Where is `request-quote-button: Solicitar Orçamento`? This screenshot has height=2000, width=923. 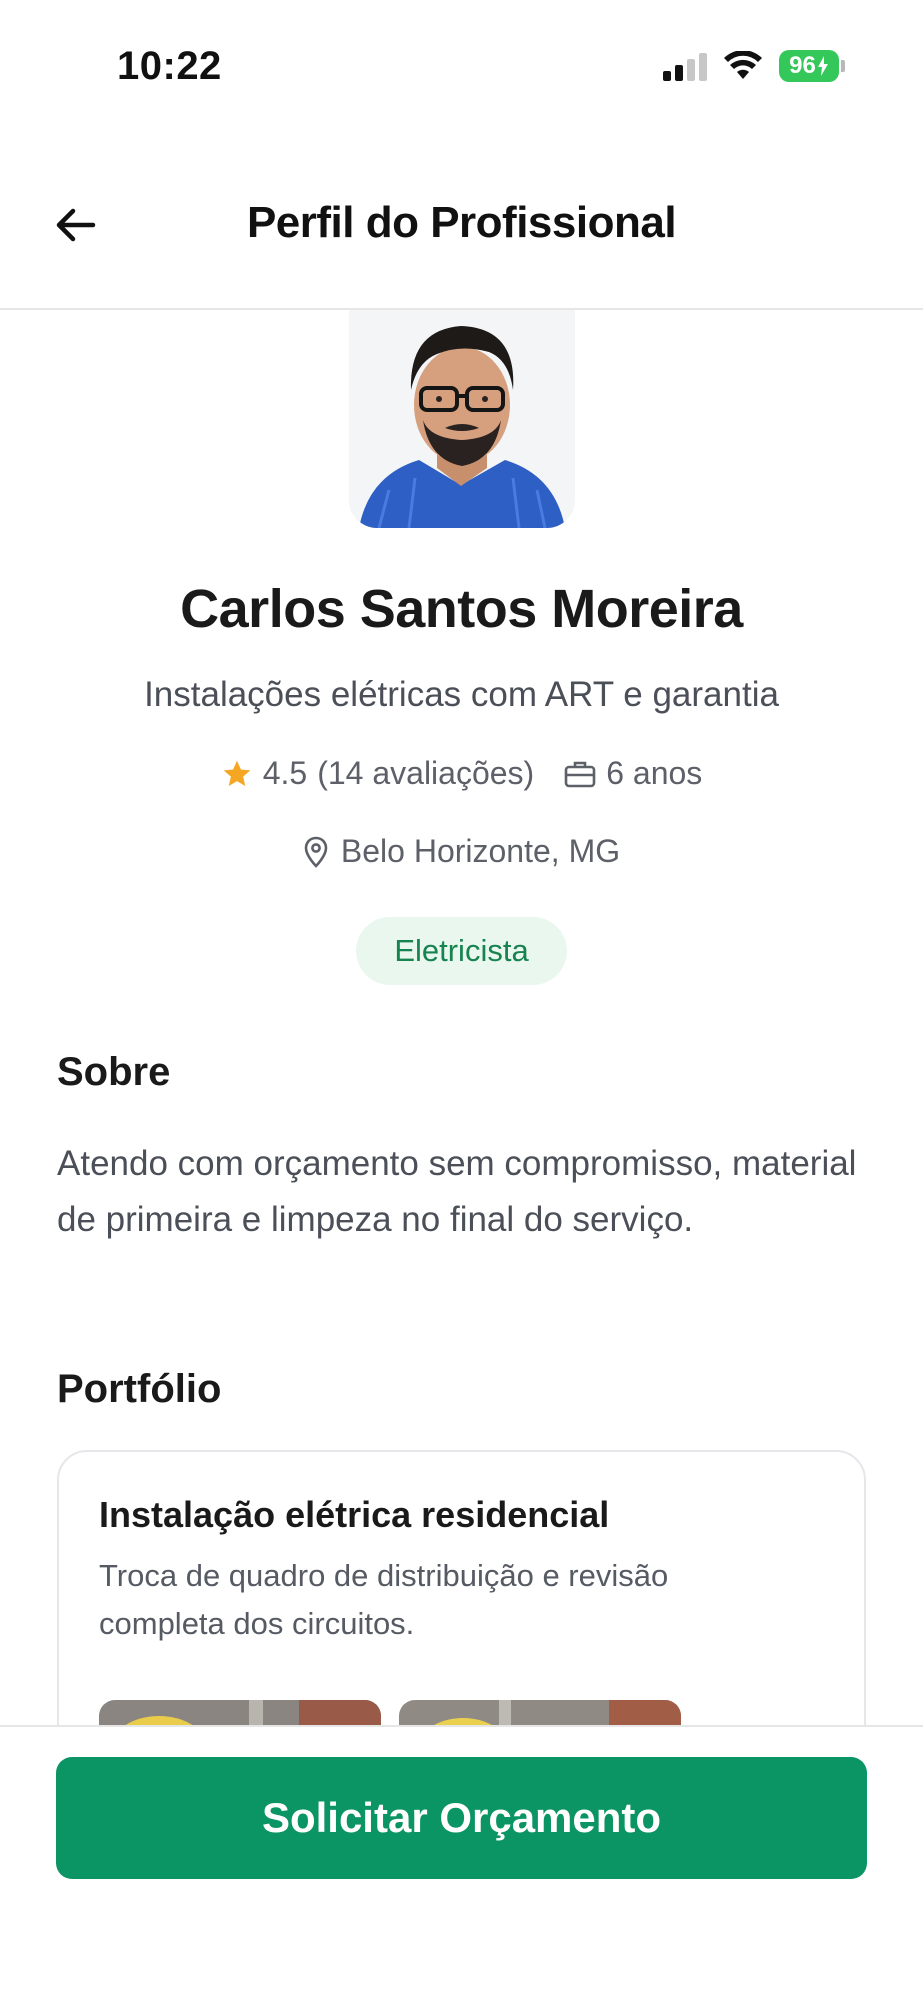
request-quote-button: Solicitar Orçamento is located at coordinates (461, 1818).